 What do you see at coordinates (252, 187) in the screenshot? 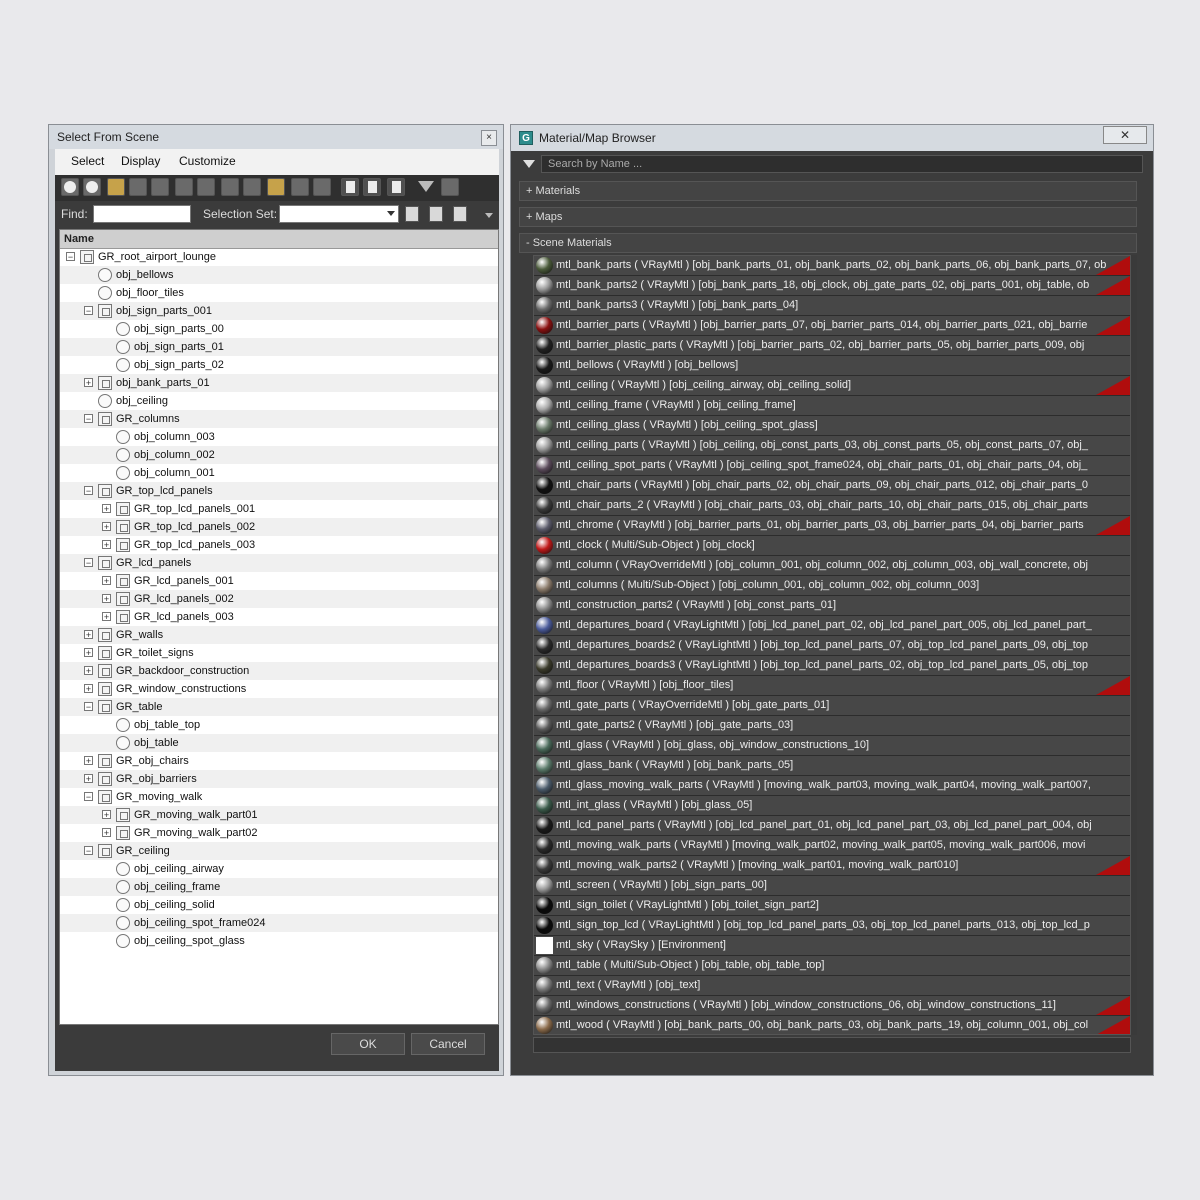
I see `display-bones-icon` at bounding box center [252, 187].